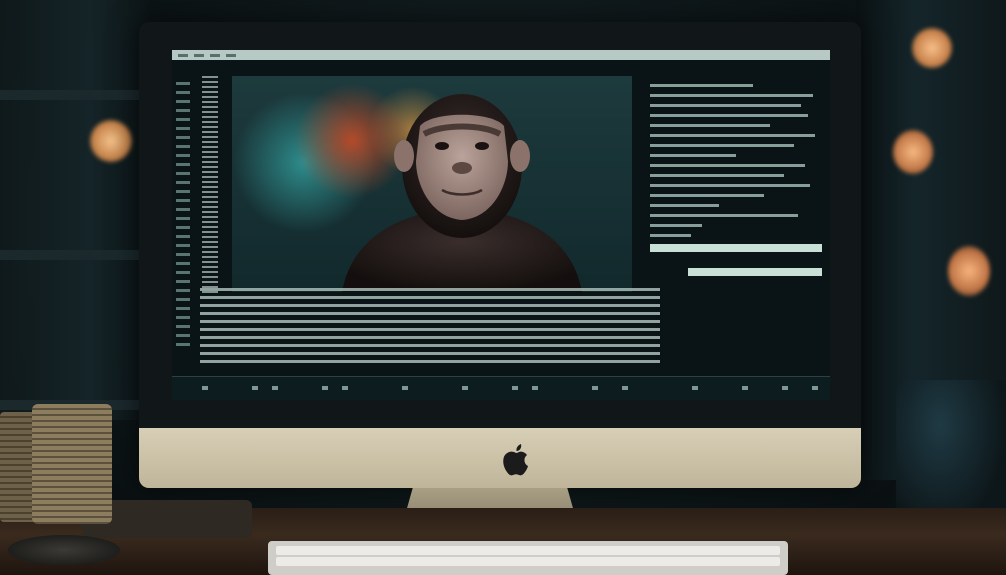  What do you see at coordinates (75, 210) in the screenshot?
I see `background-bookshelf` at bounding box center [75, 210].